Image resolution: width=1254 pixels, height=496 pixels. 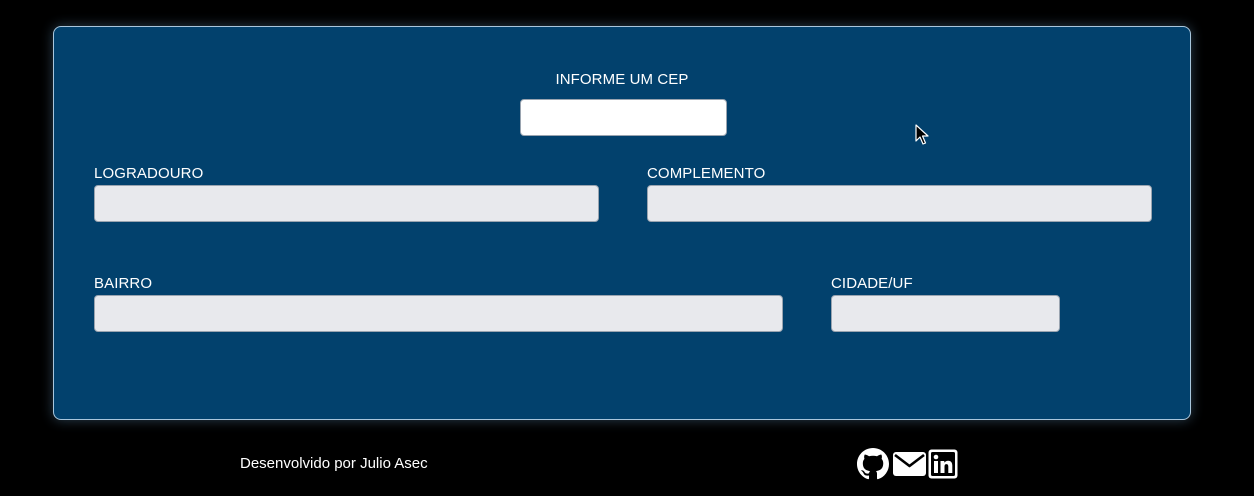 What do you see at coordinates (622, 79) in the screenshot?
I see `cep-label: INFORME UM CEP` at bounding box center [622, 79].